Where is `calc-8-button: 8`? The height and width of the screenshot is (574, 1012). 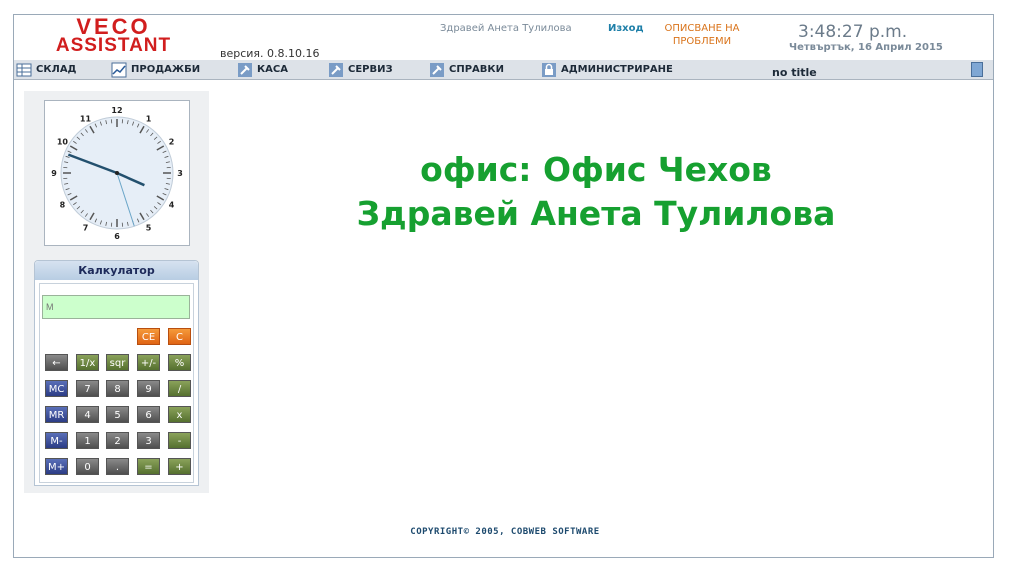
calc-8-button: 8 is located at coordinates (117, 388).